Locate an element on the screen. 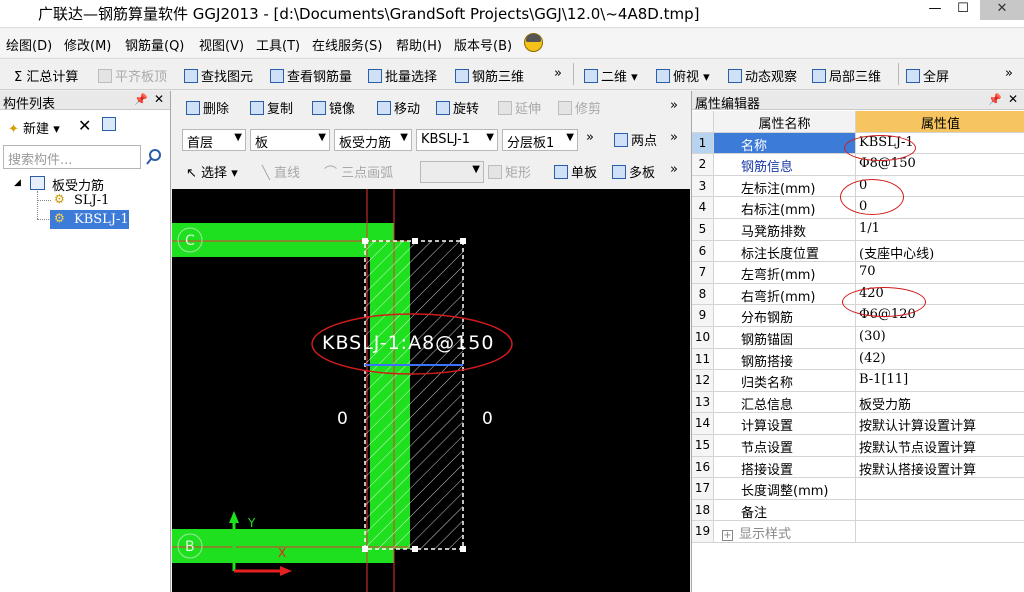  mirror-button: 镜像 is located at coordinates (333, 107).